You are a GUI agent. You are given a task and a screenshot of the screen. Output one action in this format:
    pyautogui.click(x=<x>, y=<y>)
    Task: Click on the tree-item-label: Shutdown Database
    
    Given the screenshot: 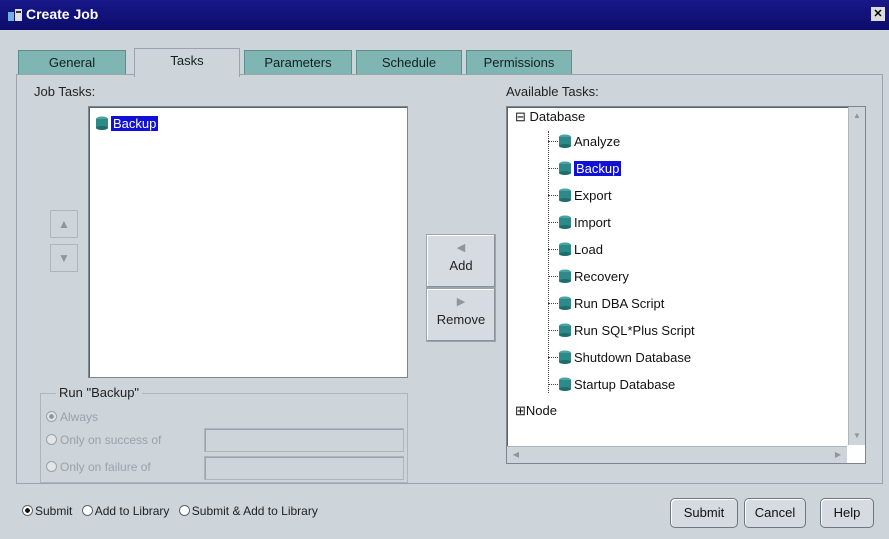 What is the action you would take?
    pyautogui.click(x=633, y=357)
    